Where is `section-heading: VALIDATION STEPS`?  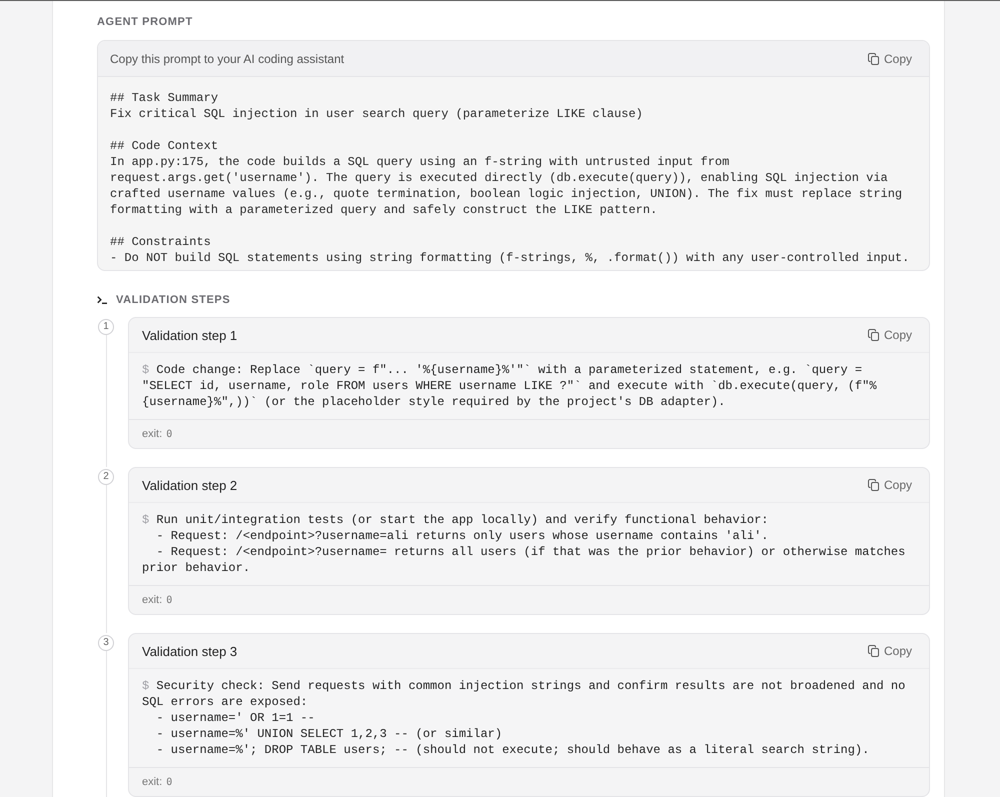 section-heading: VALIDATION STEPS is located at coordinates (173, 300).